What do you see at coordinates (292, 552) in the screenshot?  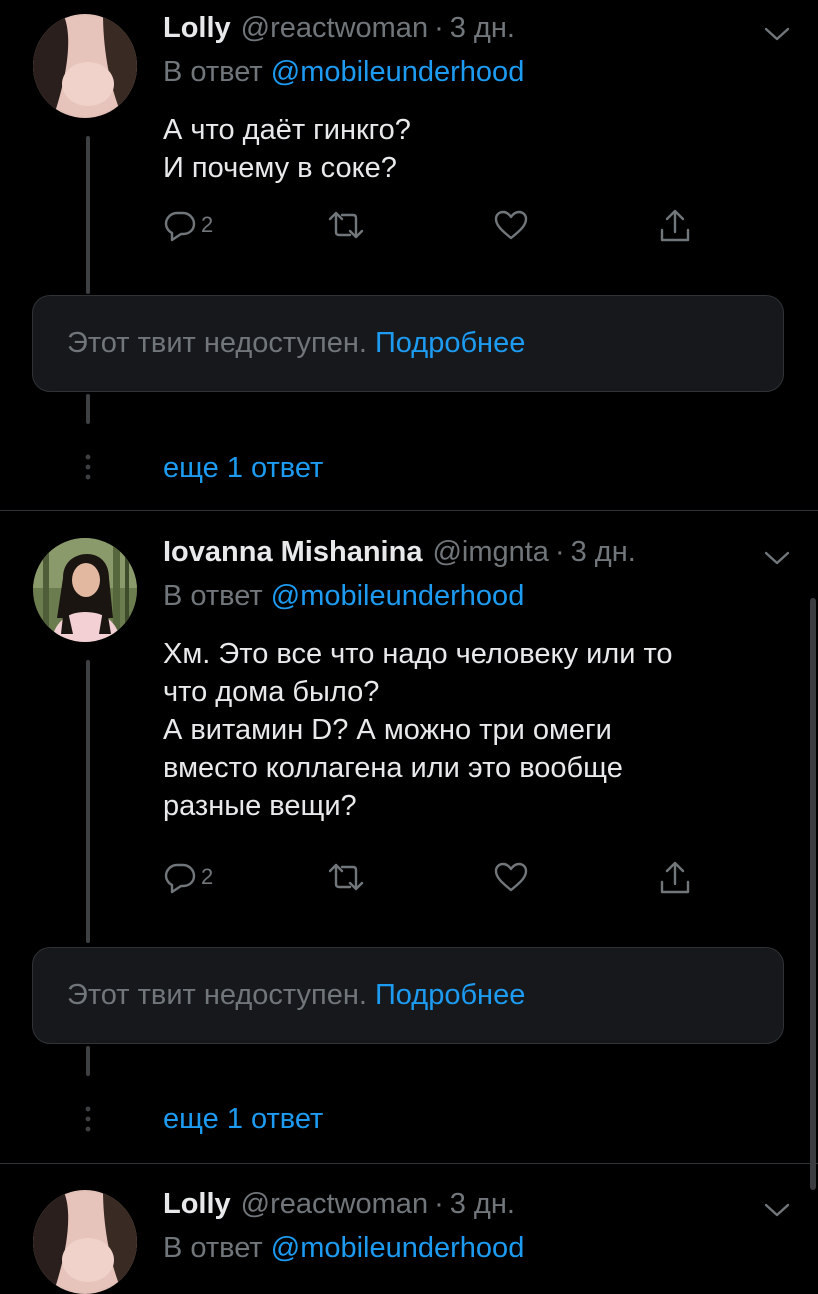 I see `author-name: Iovanna Mishanina` at bounding box center [292, 552].